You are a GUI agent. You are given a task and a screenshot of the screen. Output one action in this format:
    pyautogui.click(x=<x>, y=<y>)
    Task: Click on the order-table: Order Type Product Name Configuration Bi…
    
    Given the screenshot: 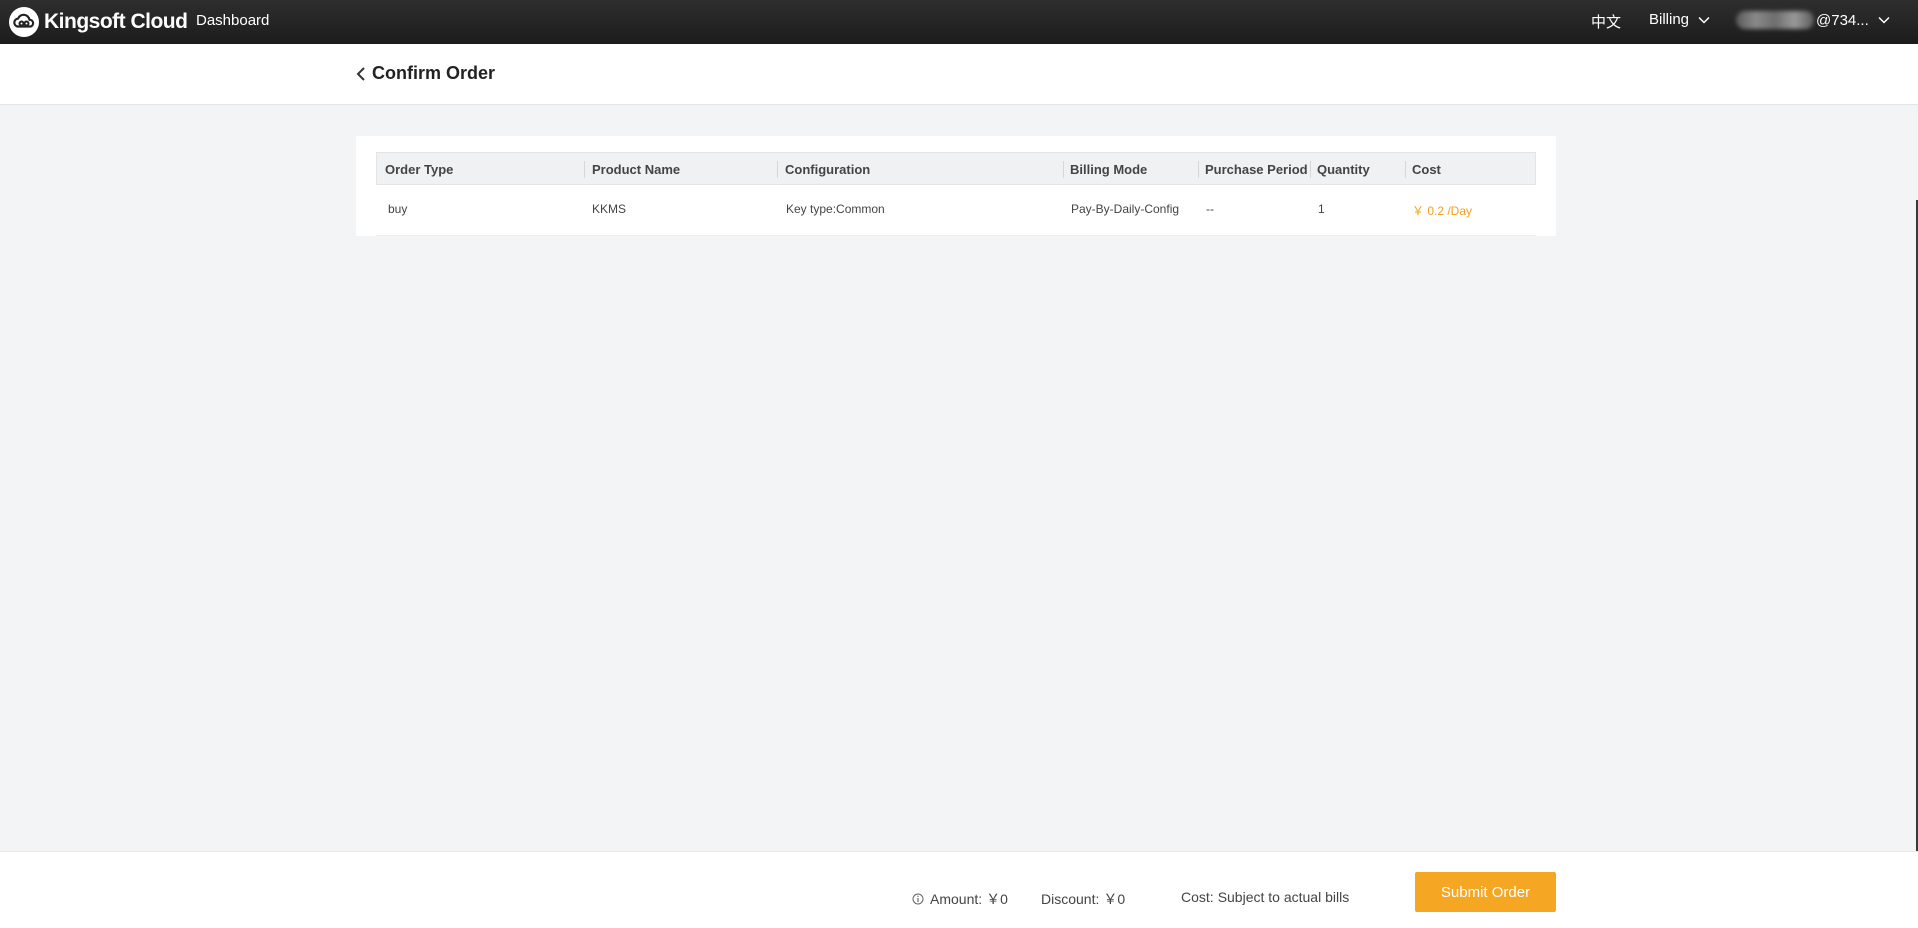 What is the action you would take?
    pyautogui.click(x=956, y=194)
    